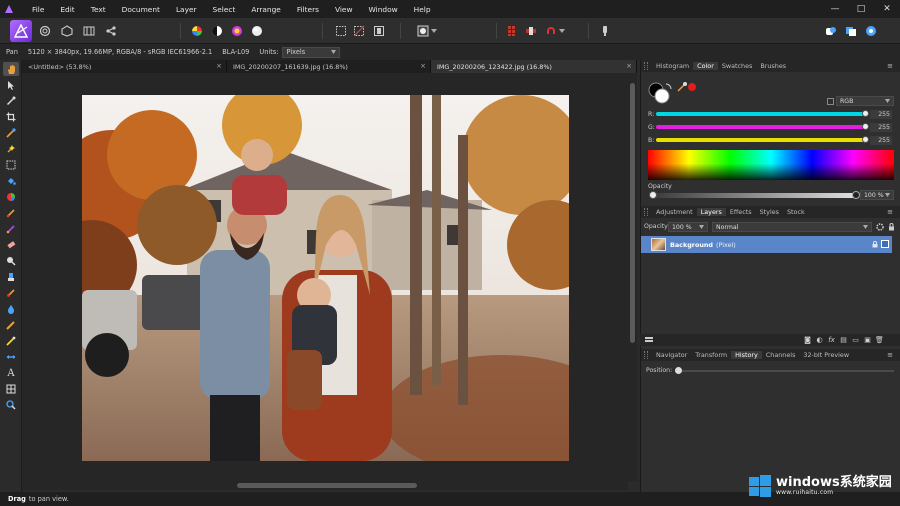 This screenshot has width=900, height=506. Describe the element at coordinates (826, 355) in the screenshot. I see `tab-32bit-preview: 32-bit Preview` at that location.